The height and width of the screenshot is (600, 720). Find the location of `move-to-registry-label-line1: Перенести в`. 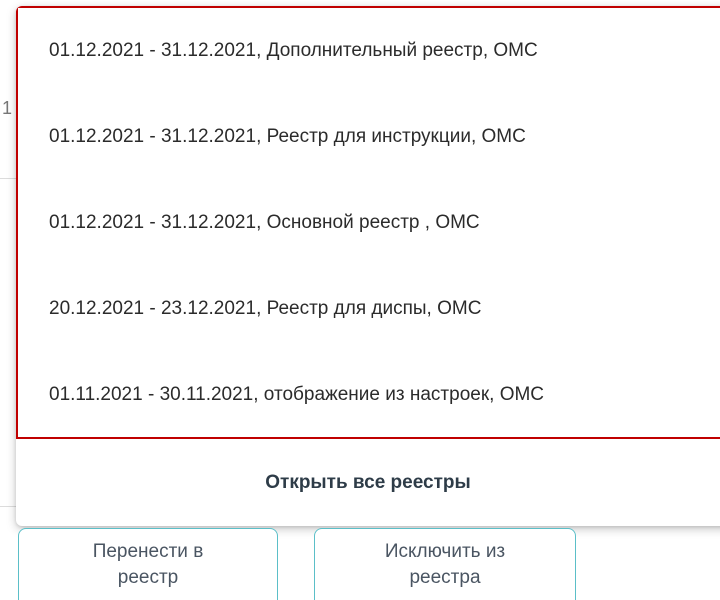

move-to-registry-label-line1: Перенести в is located at coordinates (148, 551).